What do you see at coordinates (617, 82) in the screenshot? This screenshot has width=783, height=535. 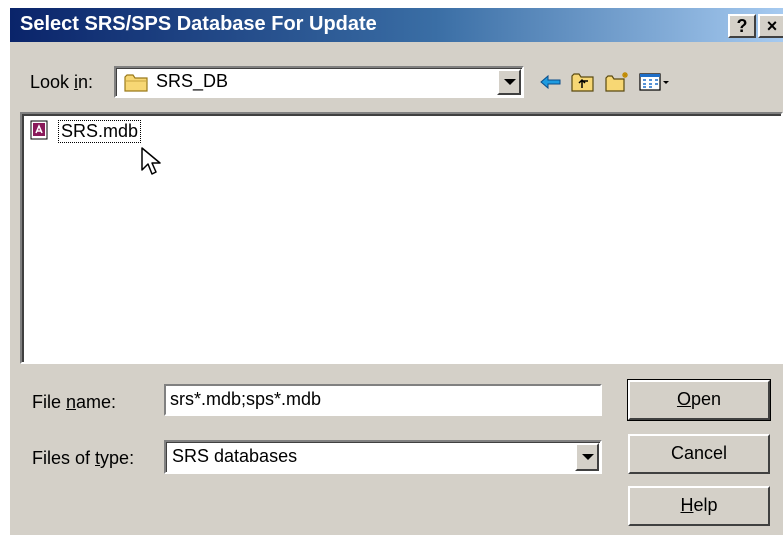 I see `new-folder-icon` at bounding box center [617, 82].